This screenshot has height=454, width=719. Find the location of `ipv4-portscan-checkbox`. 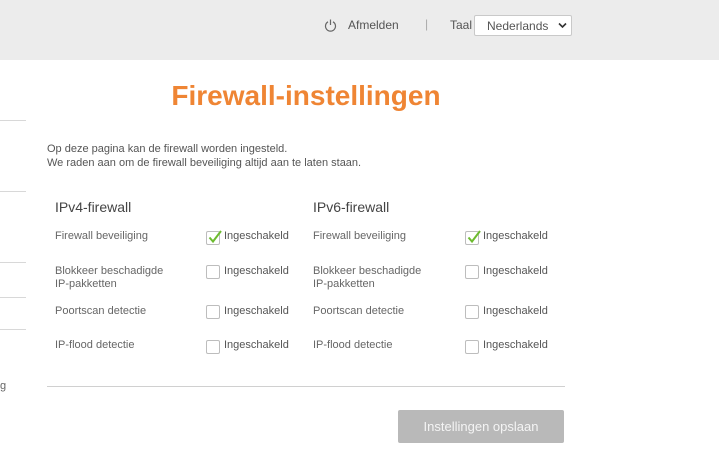

ipv4-portscan-checkbox is located at coordinates (213, 312).